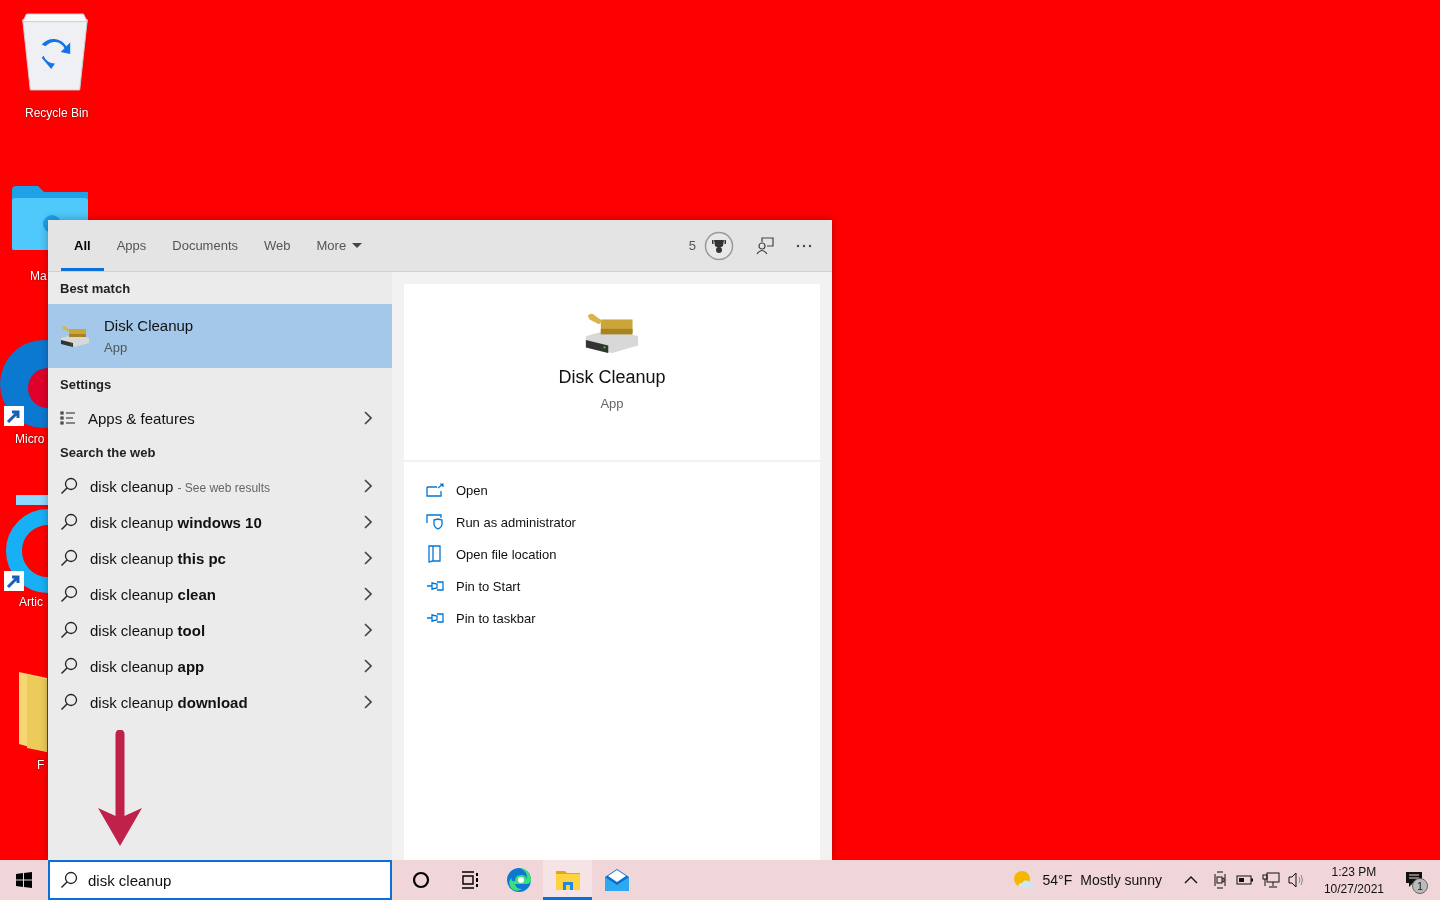  Describe the element at coordinates (221, 522) in the screenshot. I see `web-suggestion: disk cleanup windows 10` at that location.